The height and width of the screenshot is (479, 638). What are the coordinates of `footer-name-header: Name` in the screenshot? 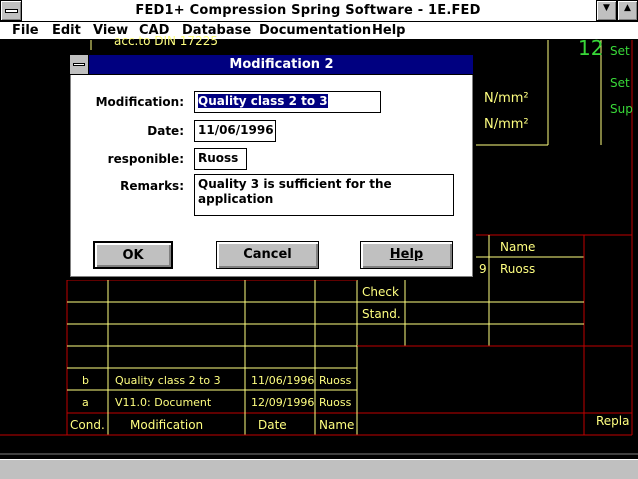 It's located at (337, 425).